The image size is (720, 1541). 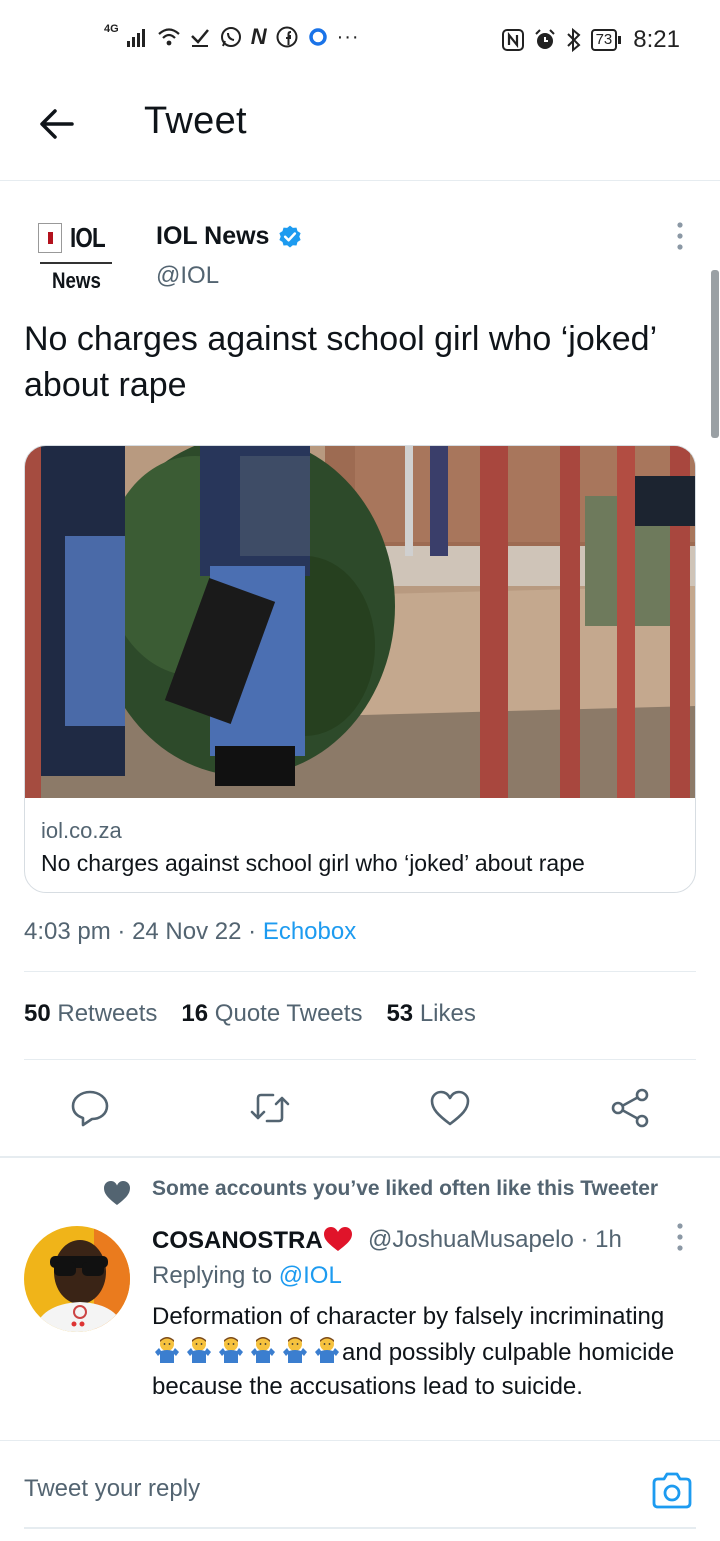 I want to click on quote-tweets-stat: 16 Quote Tweets, so click(x=271, y=1014).